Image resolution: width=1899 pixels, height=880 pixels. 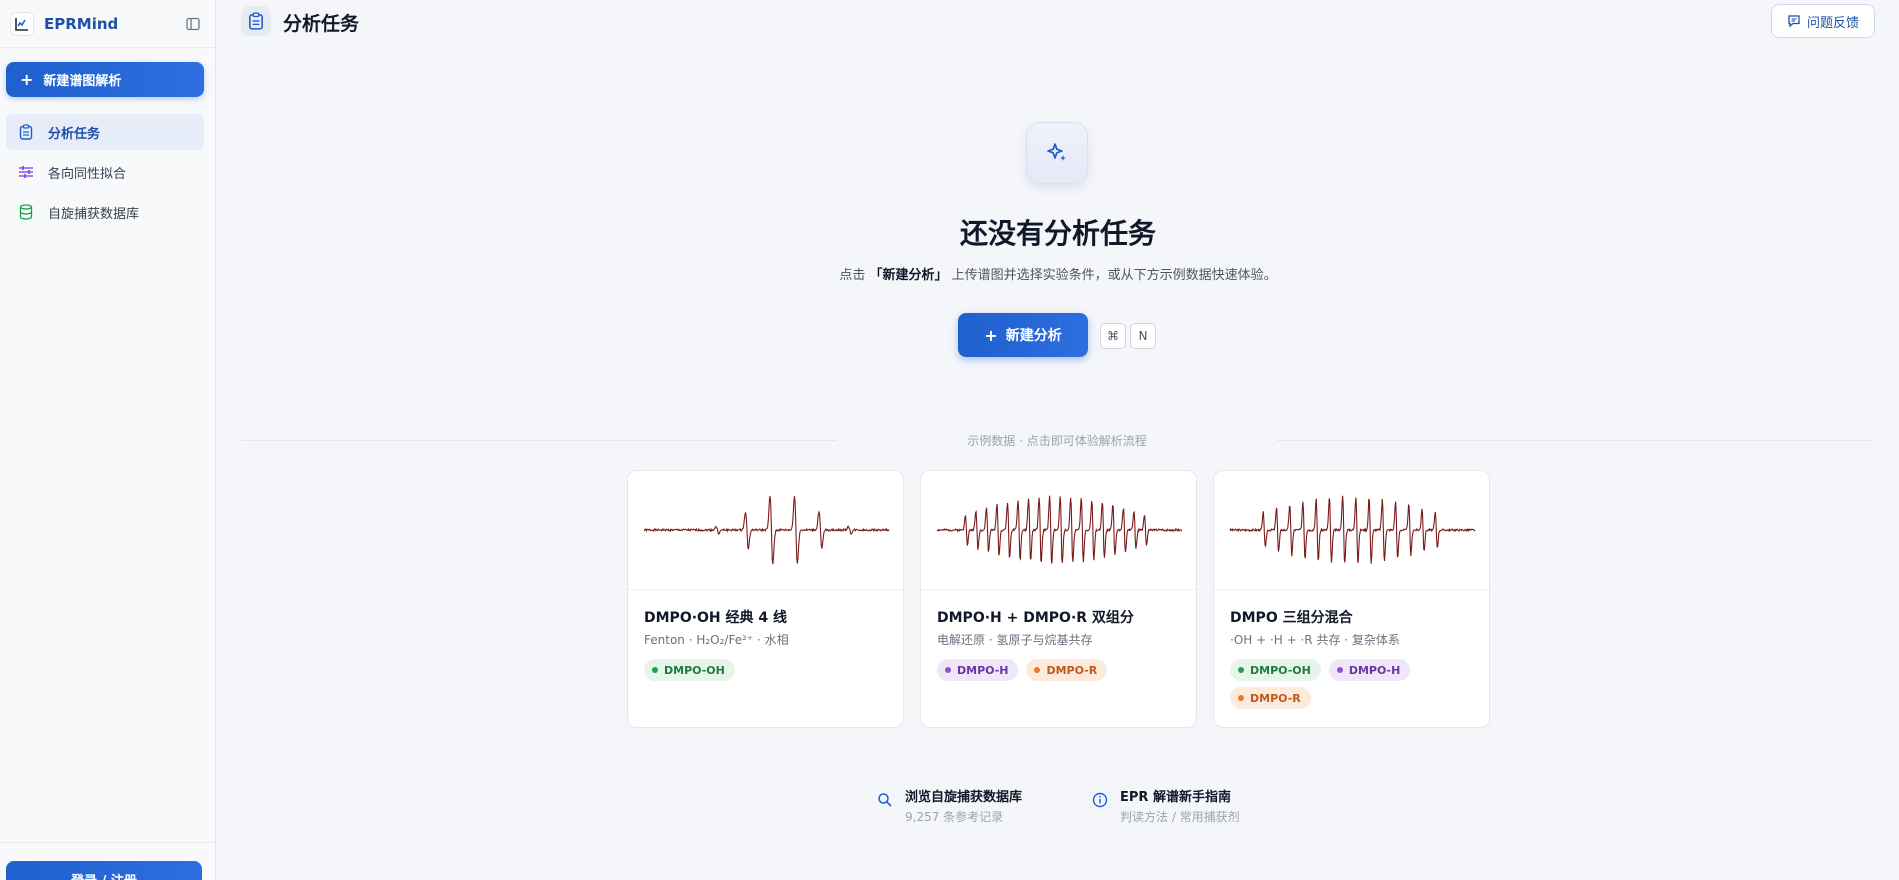 What do you see at coordinates (108, 440) in the screenshot?
I see `sidebar: EPRMind + 新建谱图解析 分析任务 各向同性拟合 自旋捕获数据库` at bounding box center [108, 440].